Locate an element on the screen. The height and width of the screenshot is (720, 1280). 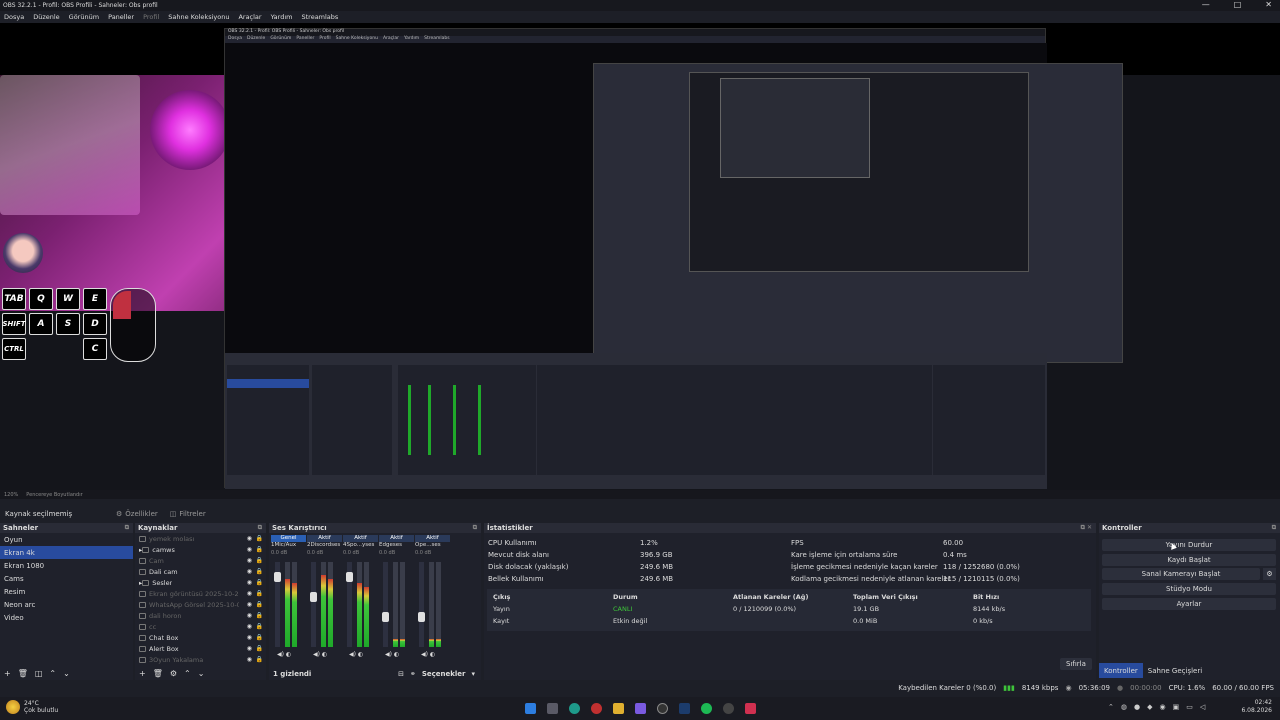
tab-scene-transitions: Sahne Geçişleri is located at coordinates (1175, 670).